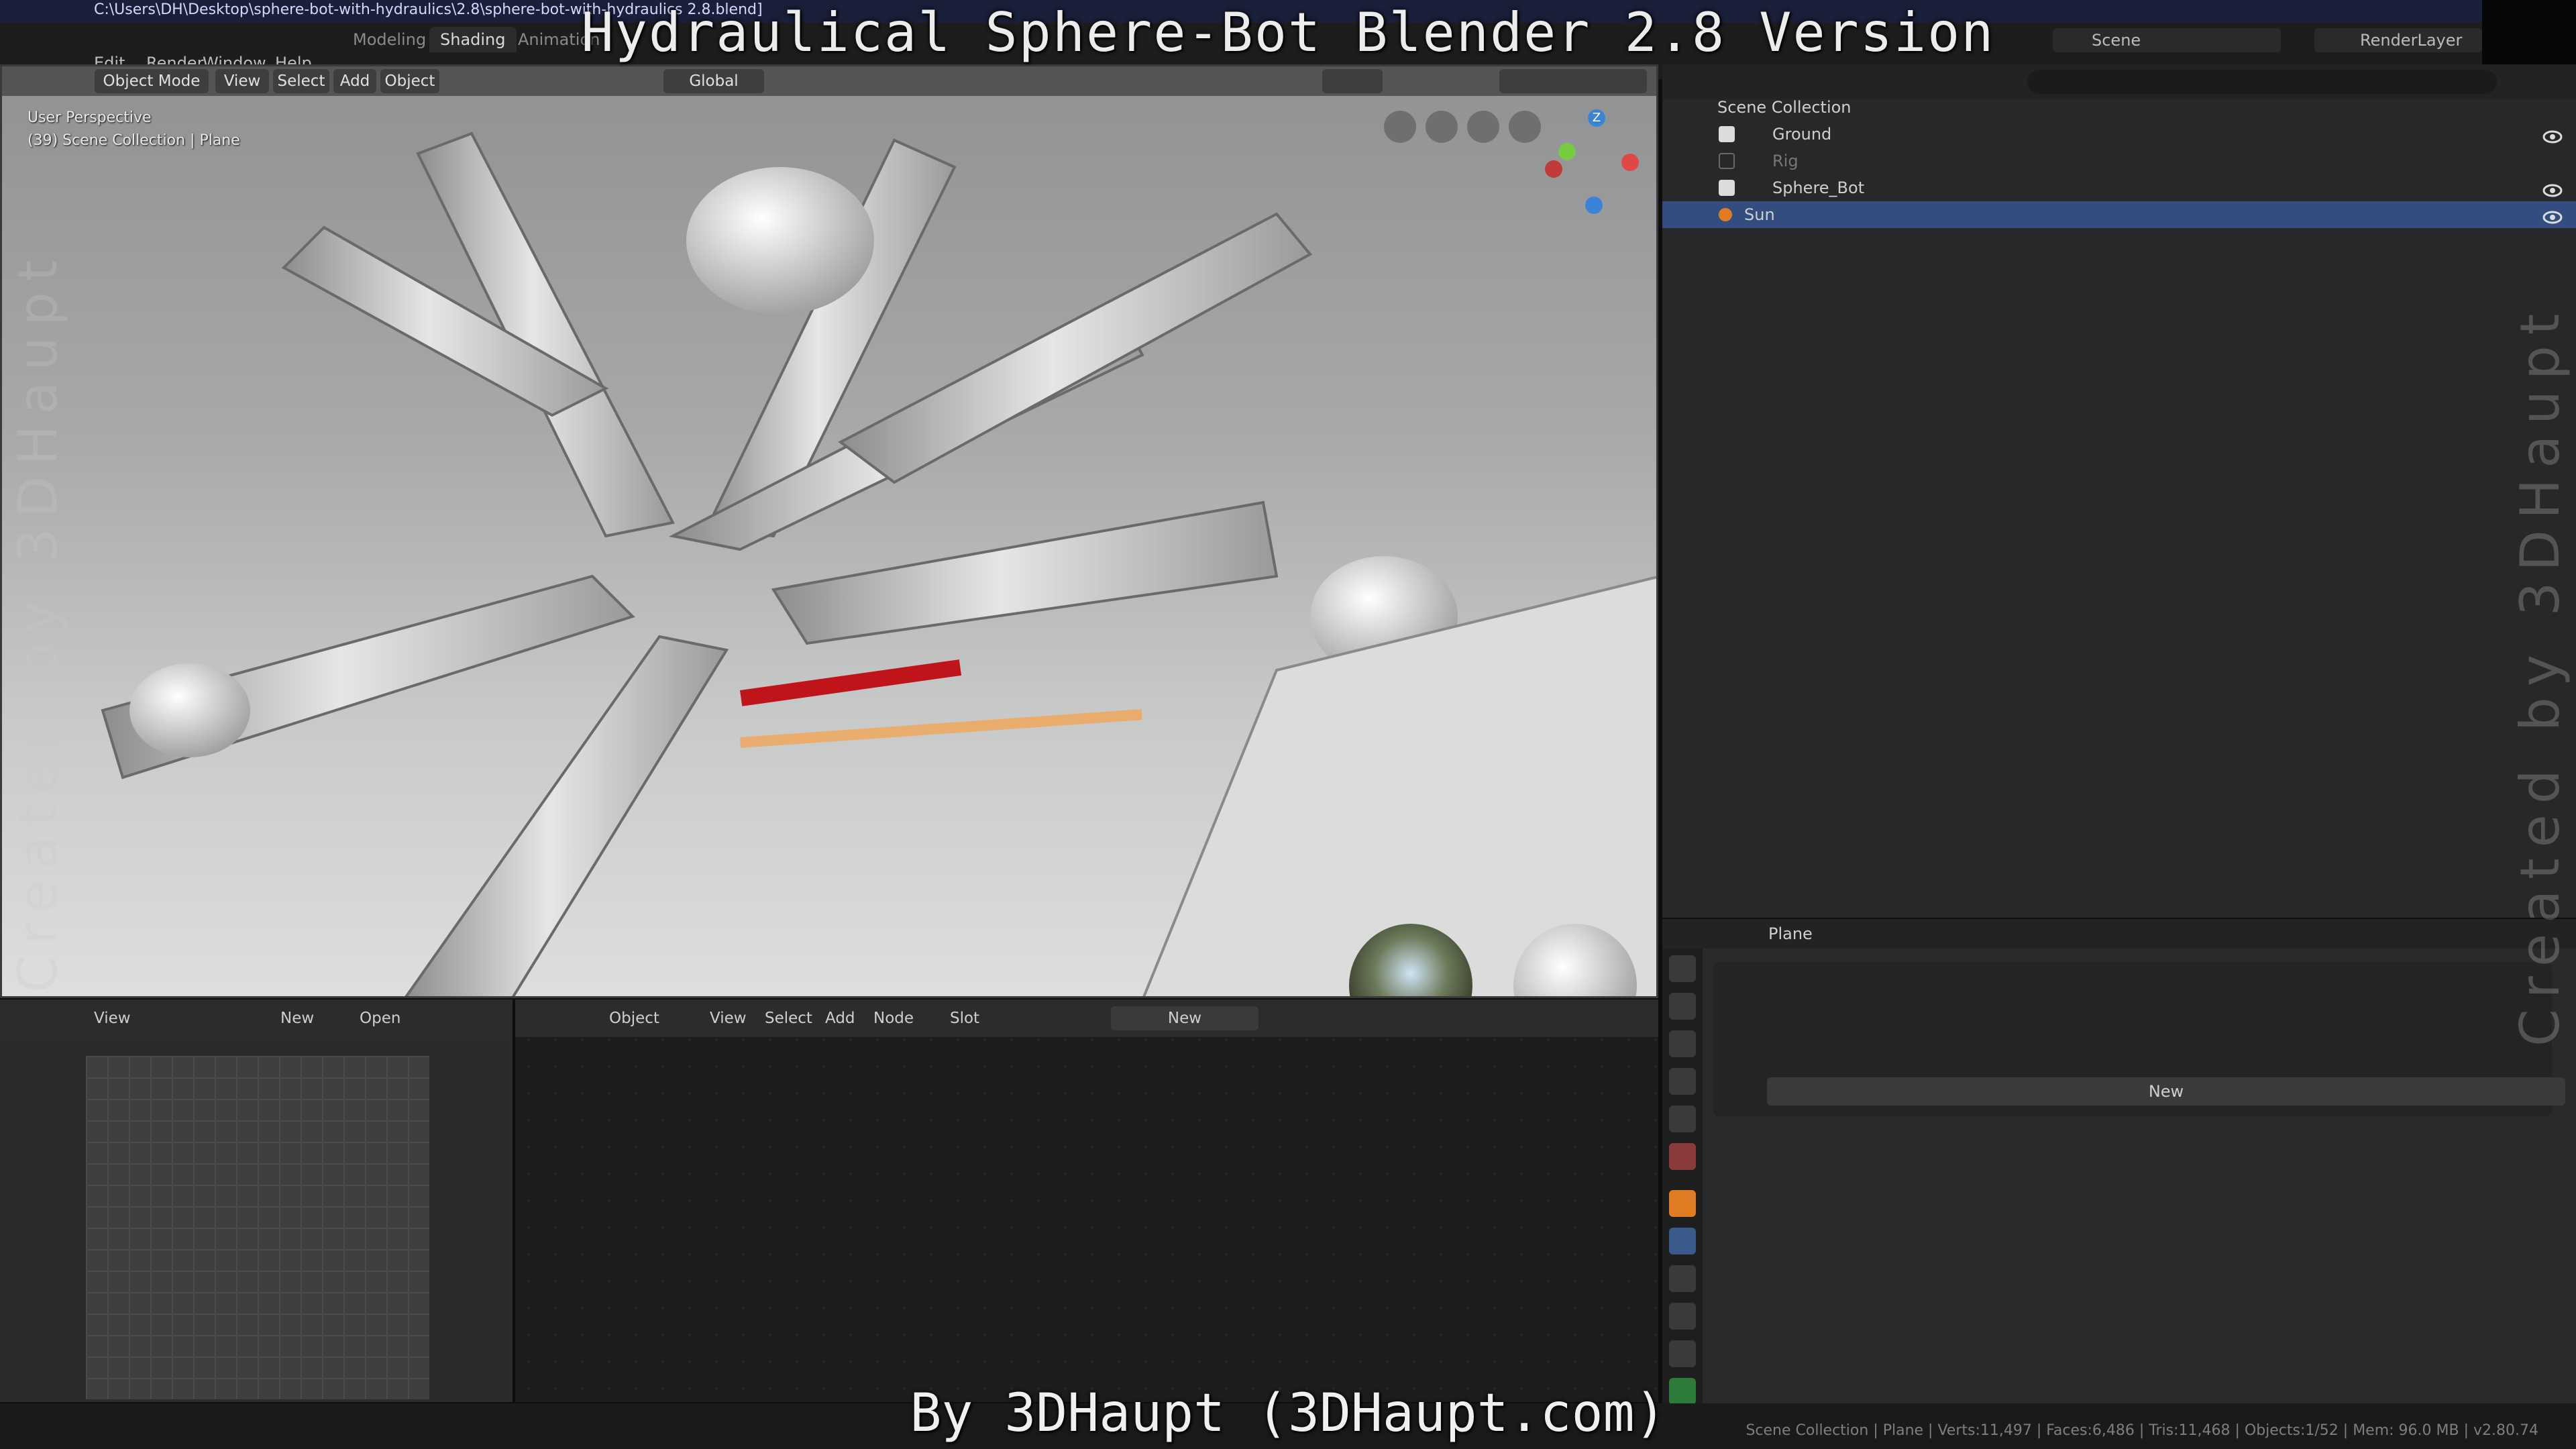 The image size is (2576, 1449). What do you see at coordinates (728, 1018) in the screenshot?
I see `node-menu-view: View` at bounding box center [728, 1018].